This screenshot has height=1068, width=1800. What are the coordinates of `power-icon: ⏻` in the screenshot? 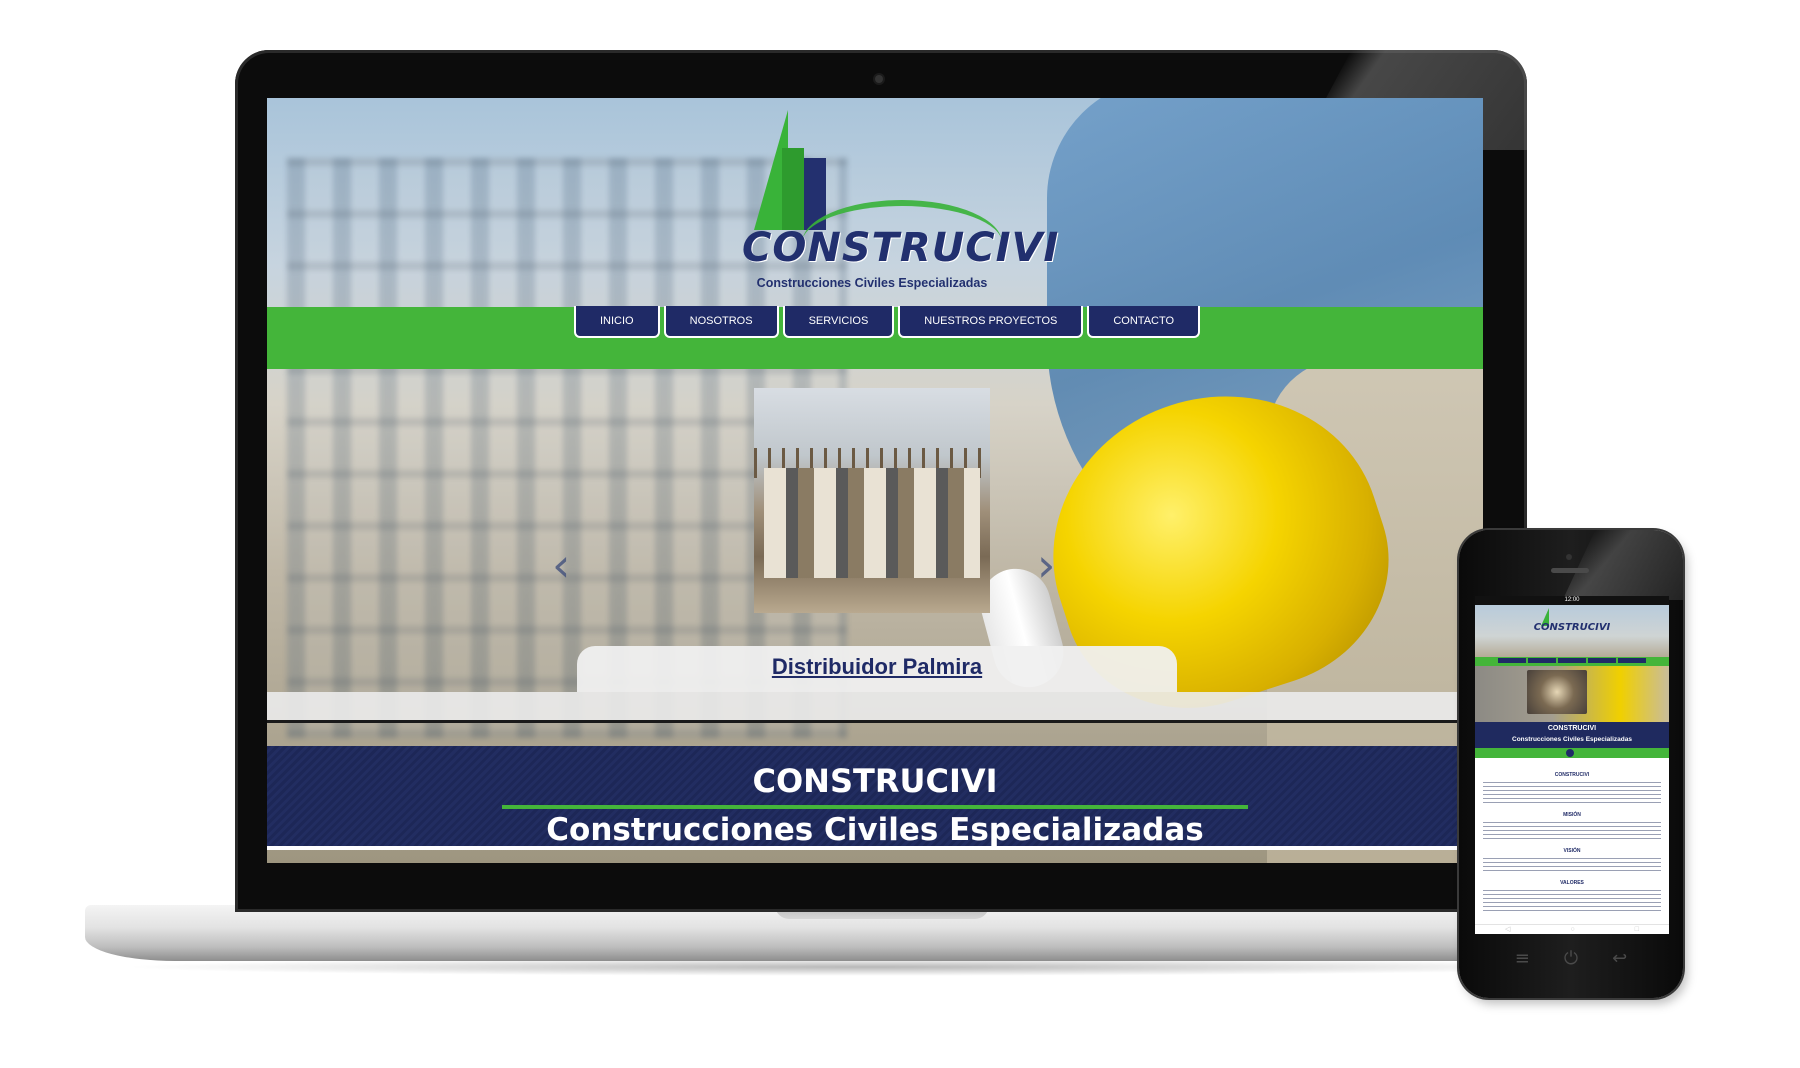 It's located at (1571, 958).